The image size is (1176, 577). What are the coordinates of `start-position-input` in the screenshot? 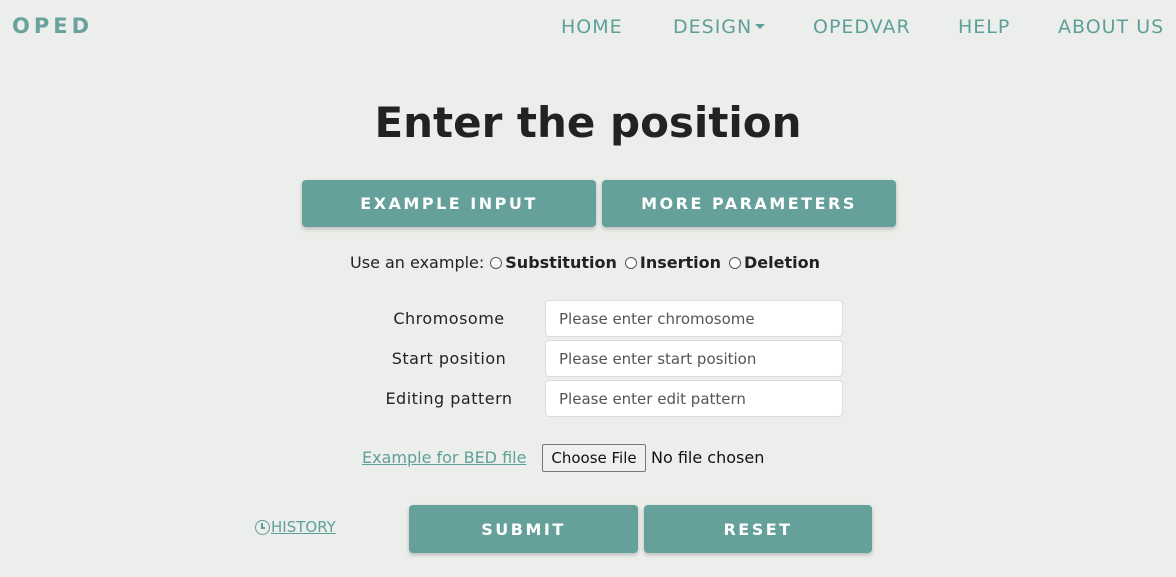 It's located at (694, 358).